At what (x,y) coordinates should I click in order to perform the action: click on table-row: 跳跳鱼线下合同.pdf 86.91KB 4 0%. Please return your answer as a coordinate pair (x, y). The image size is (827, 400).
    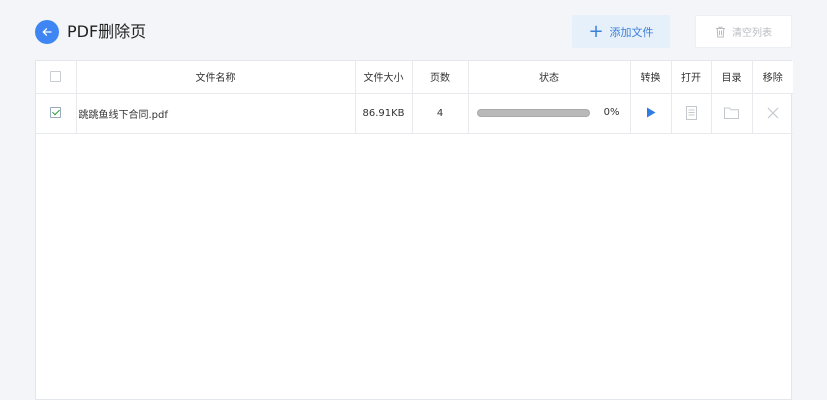
    Looking at the image, I should click on (414, 113).